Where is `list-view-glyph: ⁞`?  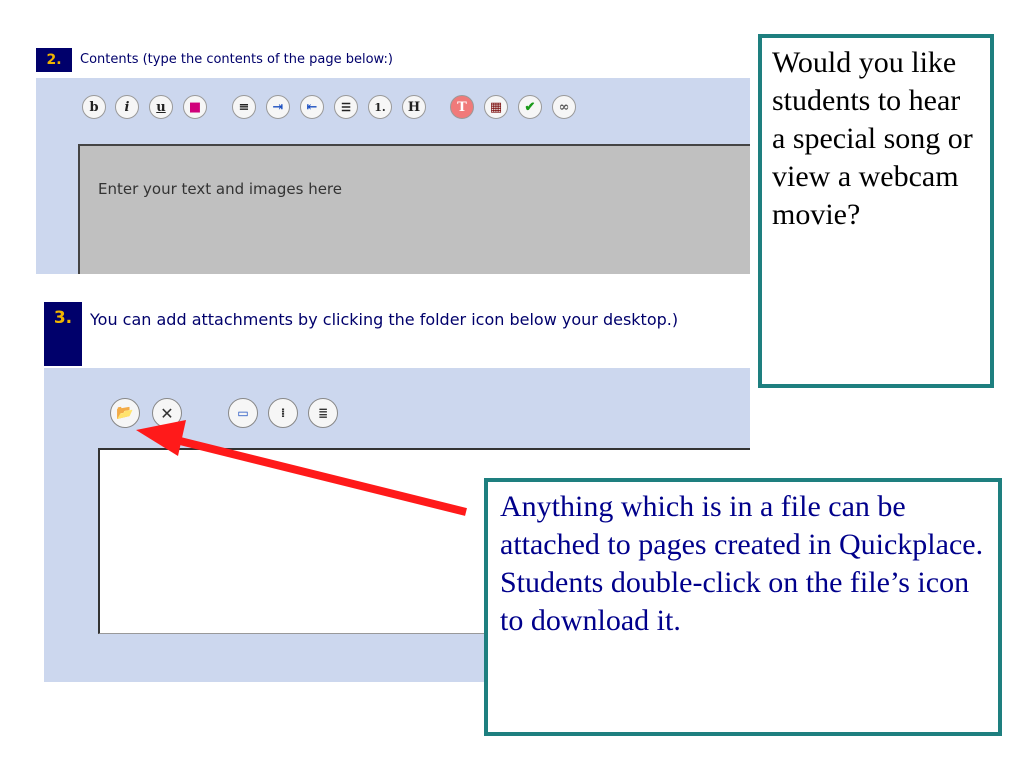
list-view-glyph: ⁞ is located at coordinates (283, 413).